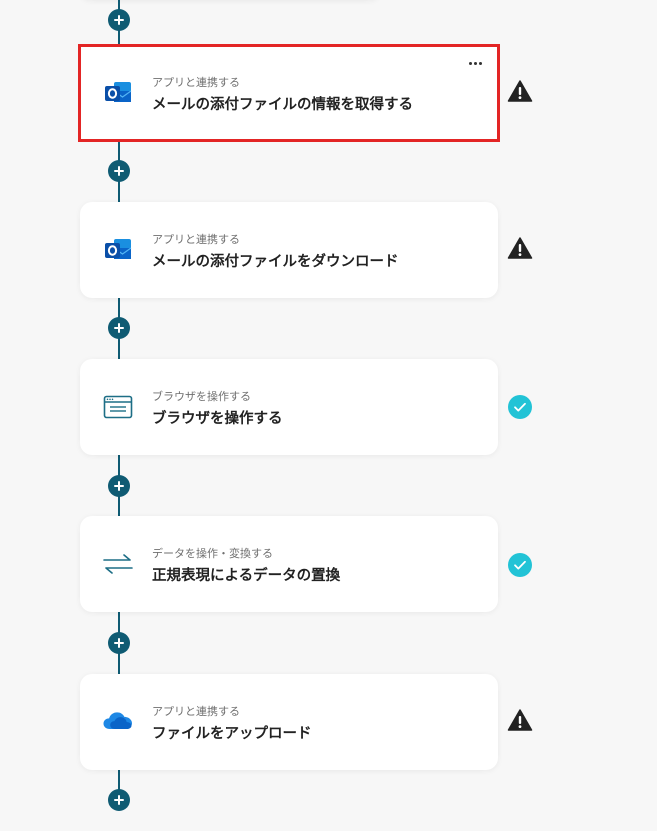 This screenshot has height=831, width=657. What do you see at coordinates (289, 93) in the screenshot?
I see `step-card-get-attachment-info: アプリと連携する メールの添付ファイルの情報を取得する` at bounding box center [289, 93].